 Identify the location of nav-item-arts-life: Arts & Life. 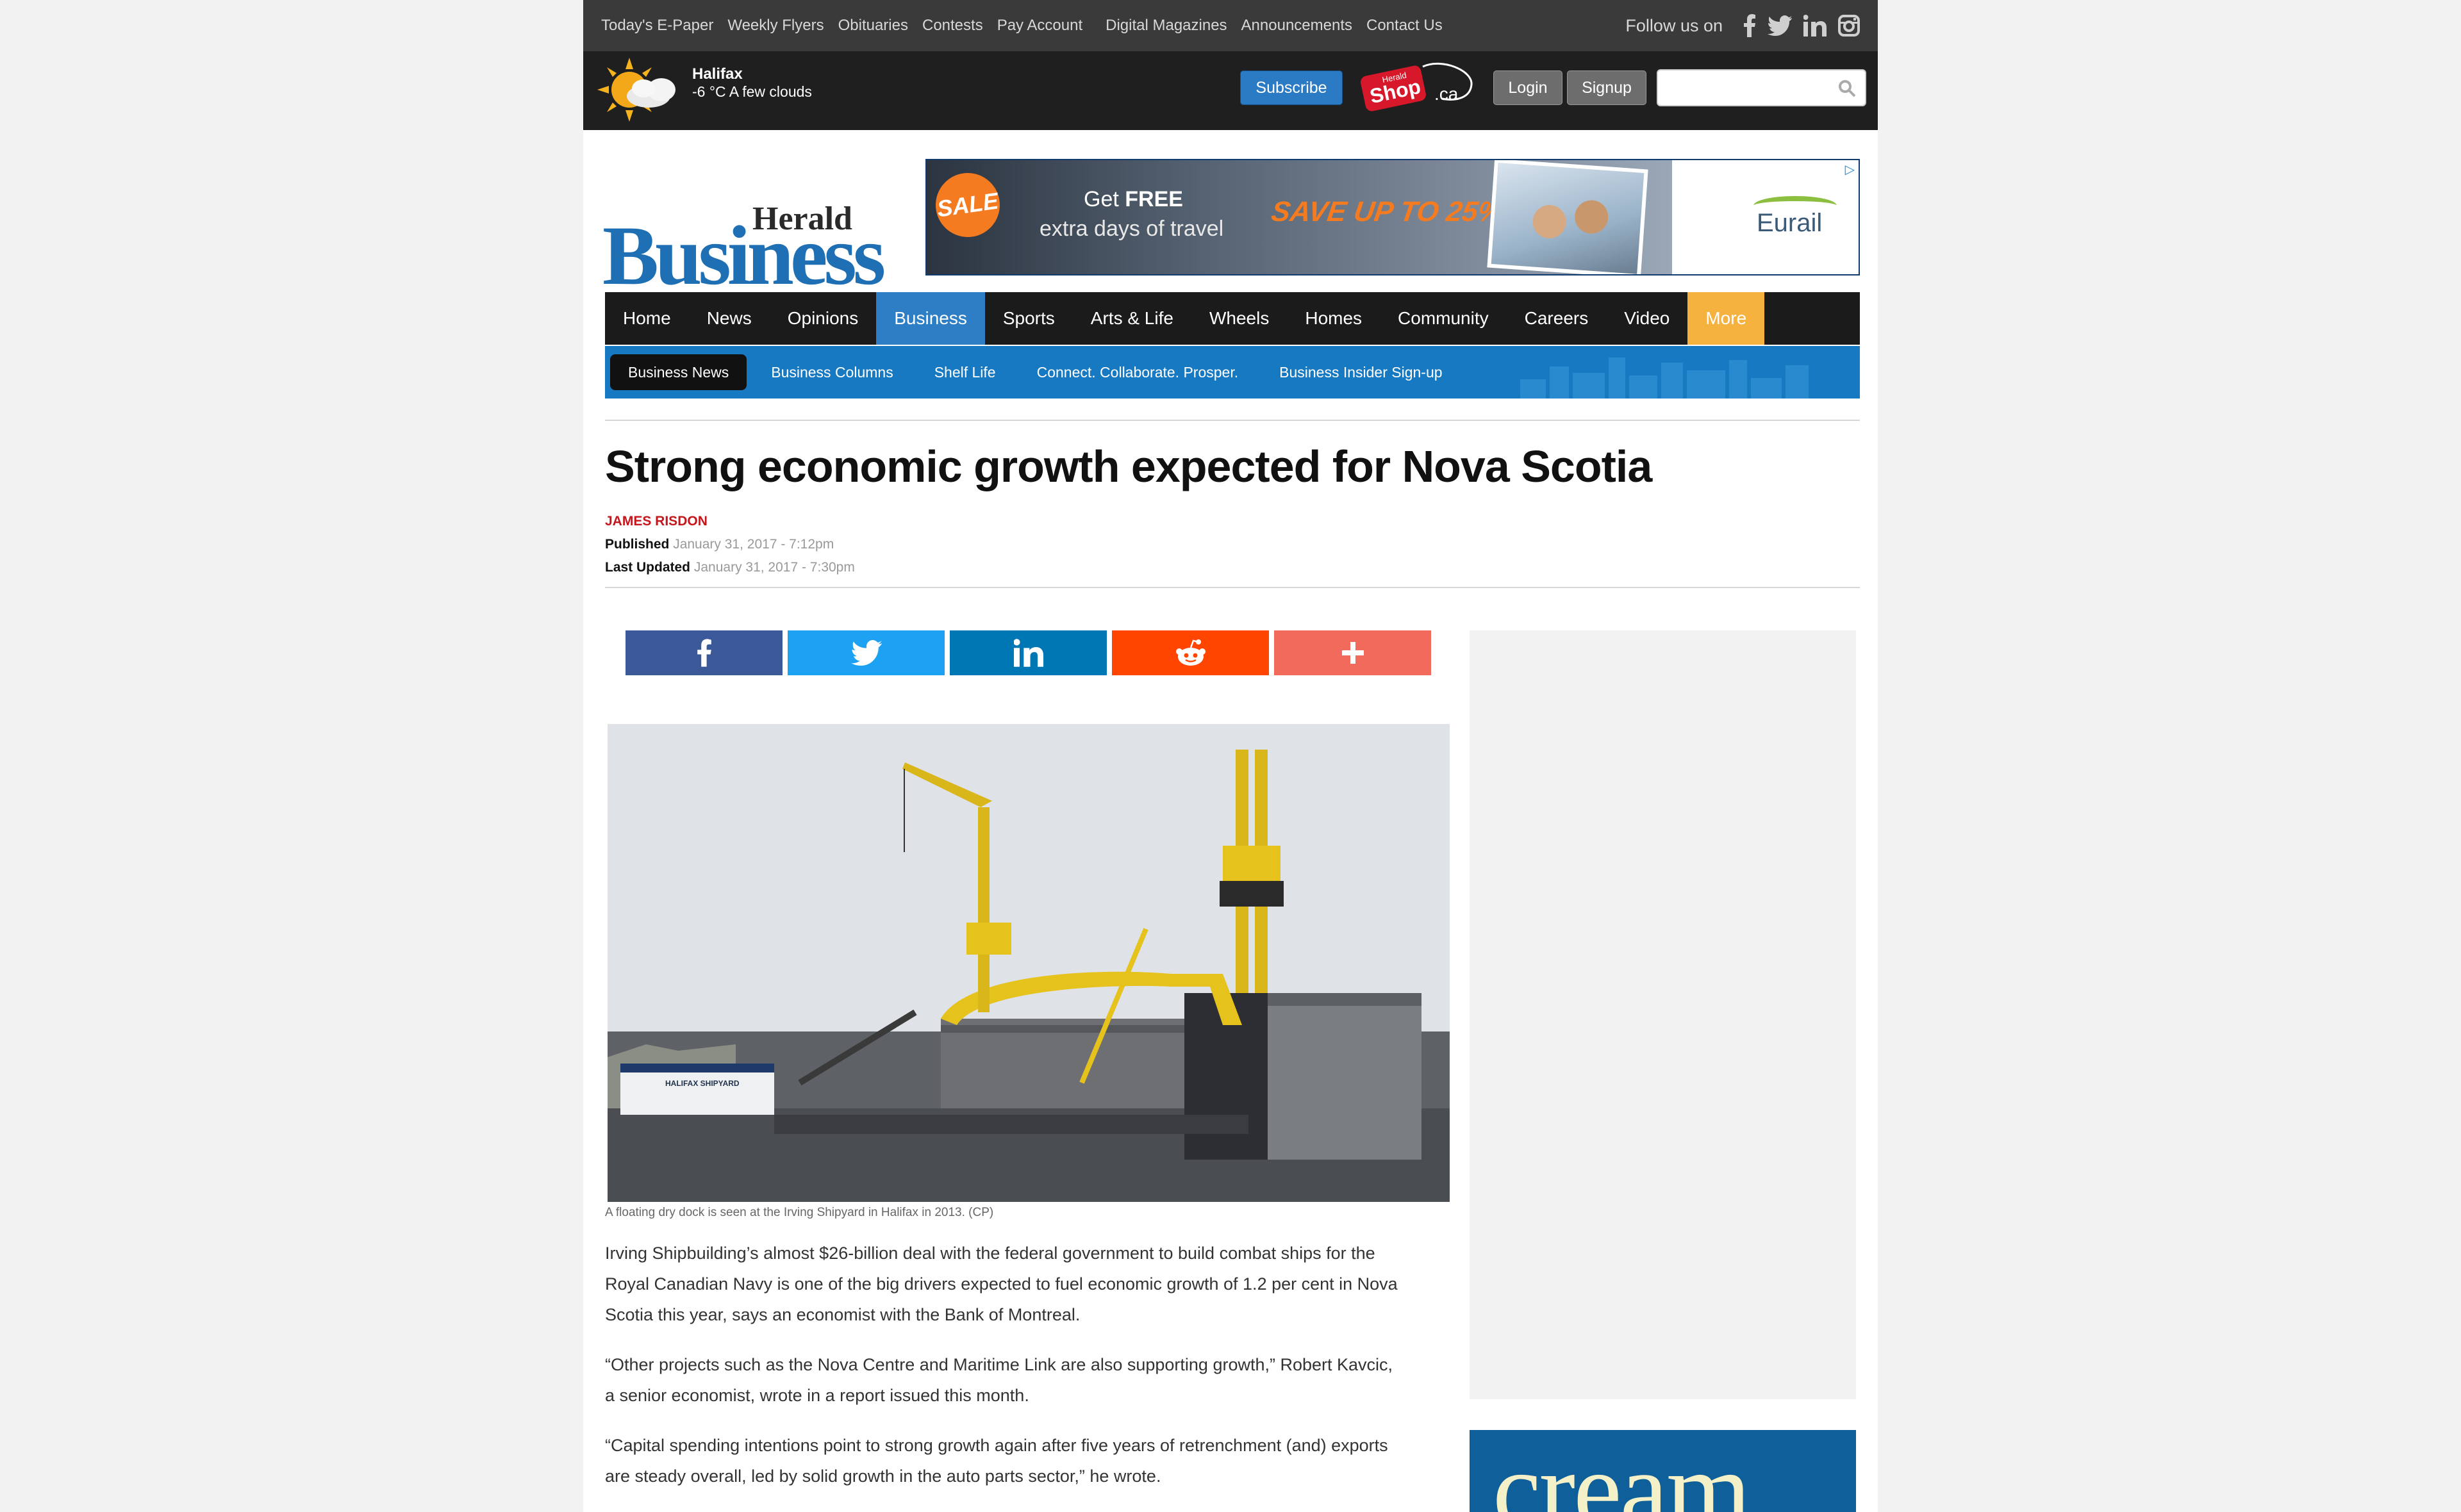
(1132, 319).